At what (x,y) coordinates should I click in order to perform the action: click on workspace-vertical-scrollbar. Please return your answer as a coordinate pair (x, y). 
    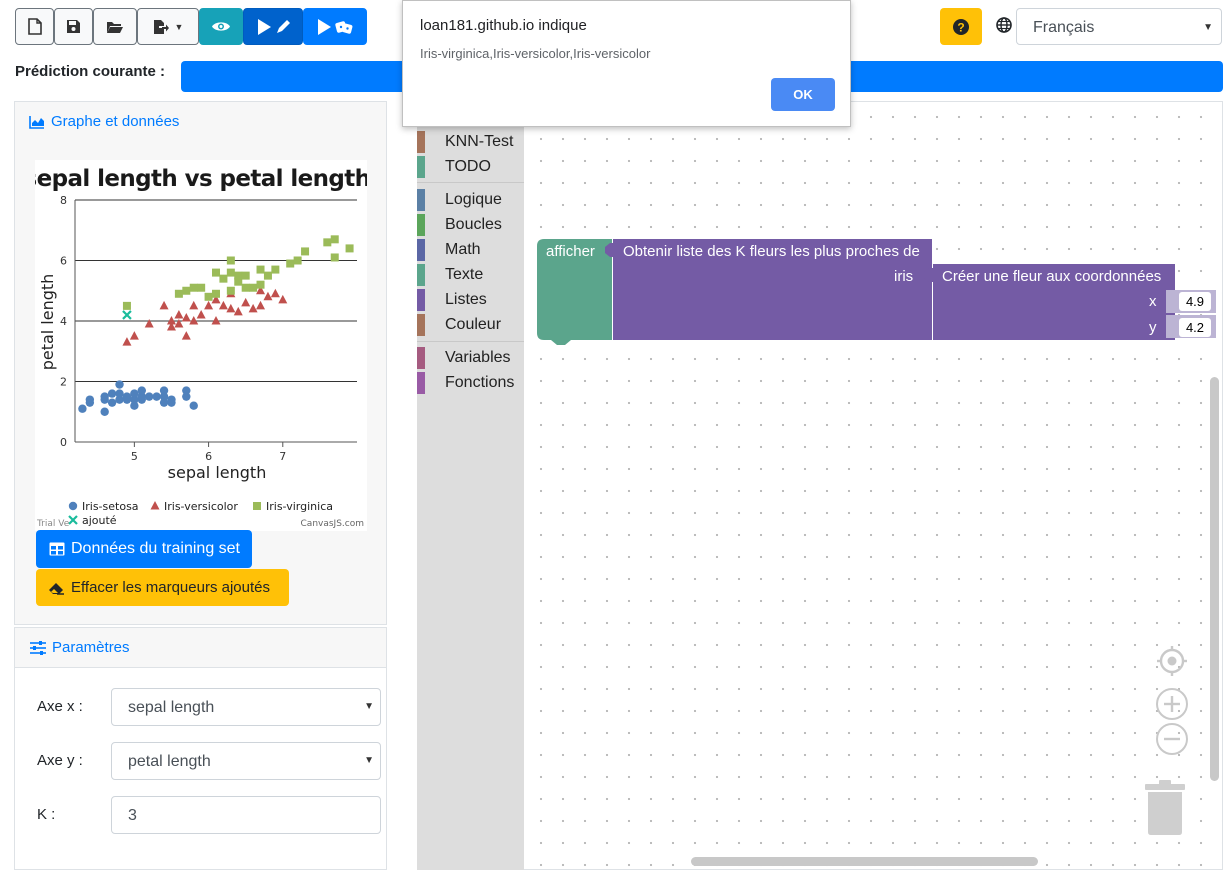
    Looking at the image, I should click on (1214, 579).